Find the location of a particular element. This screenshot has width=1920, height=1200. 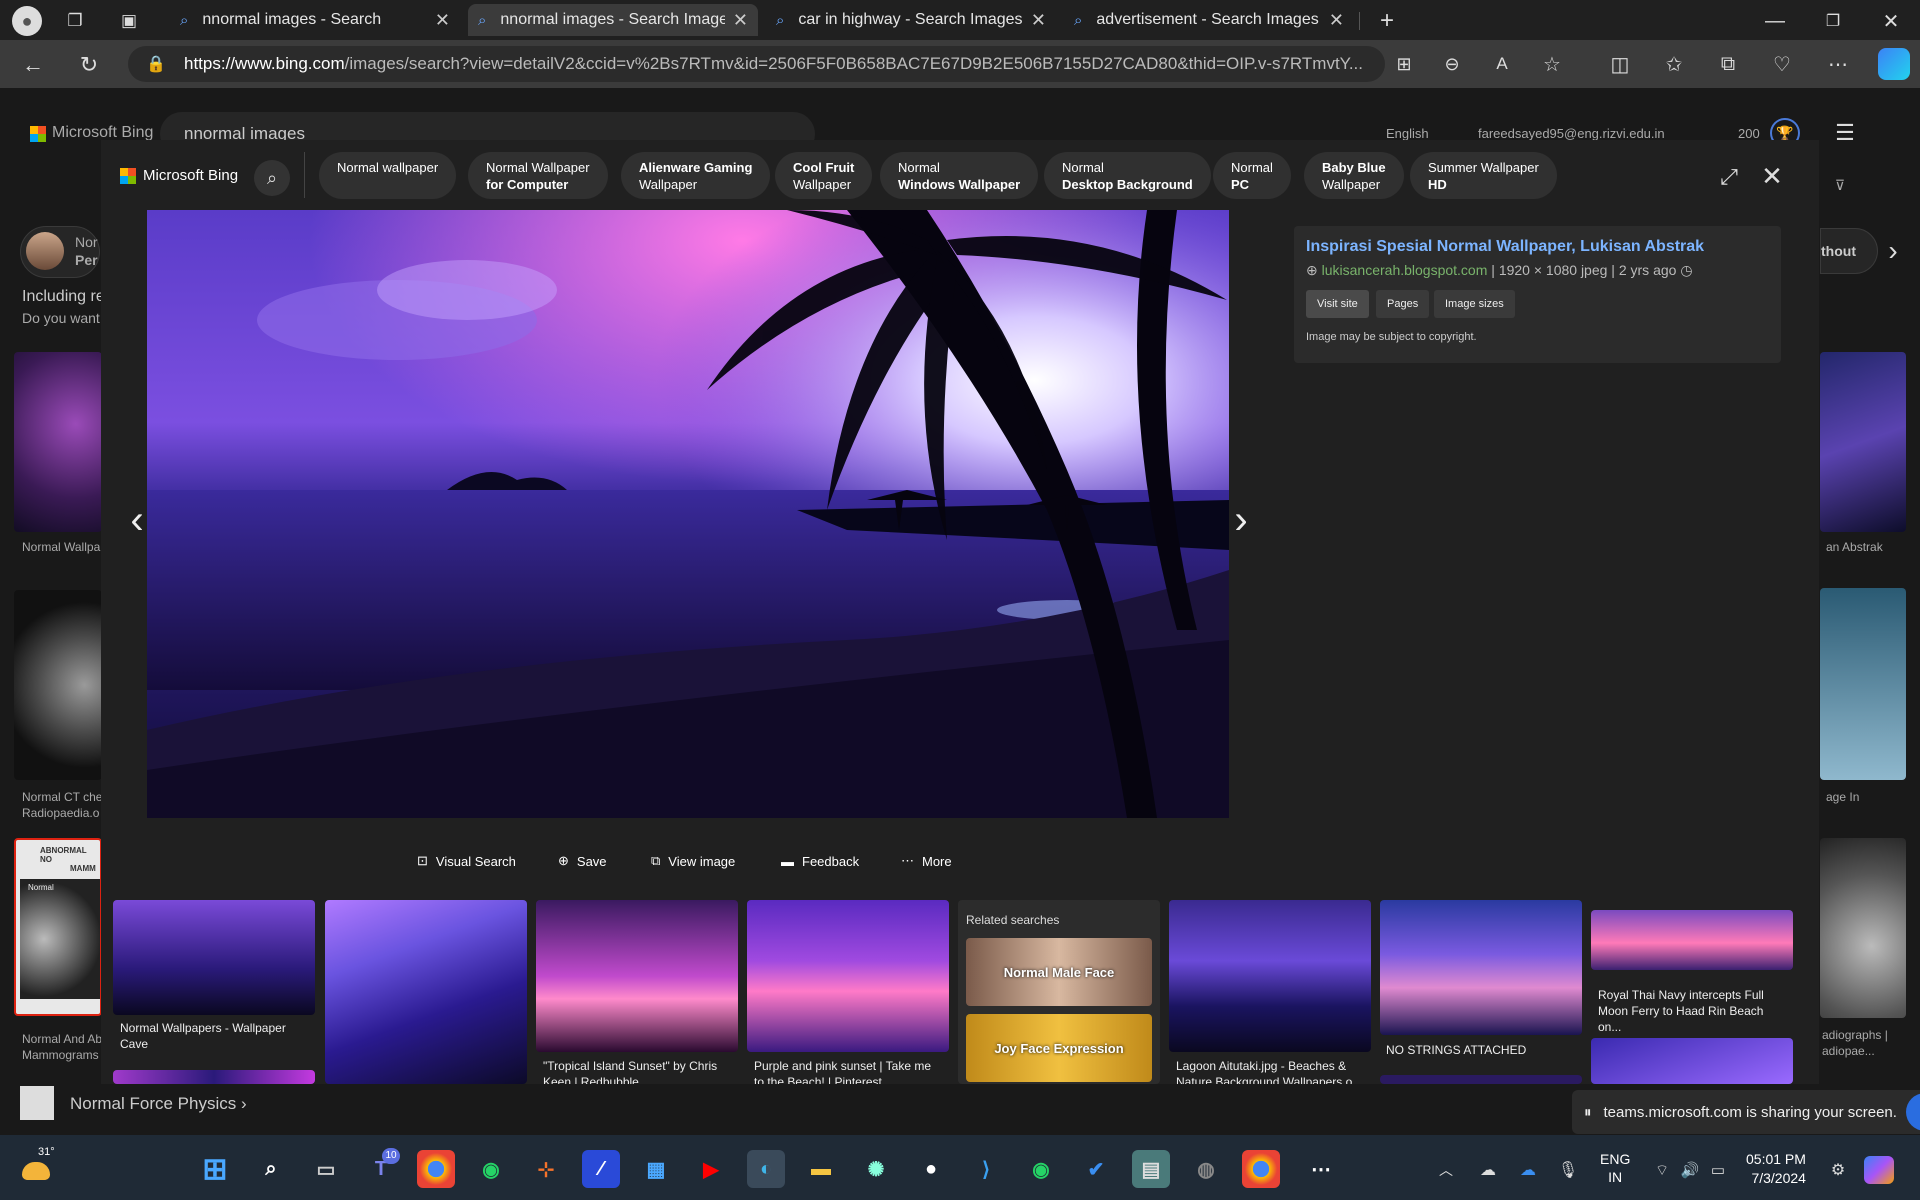

related-thumb-selected is located at coordinates (426, 992).